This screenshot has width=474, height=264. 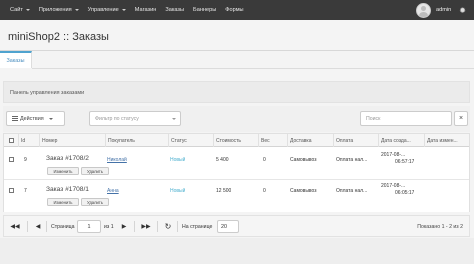 I want to click on gear-icon: ✹, so click(x=462, y=10).